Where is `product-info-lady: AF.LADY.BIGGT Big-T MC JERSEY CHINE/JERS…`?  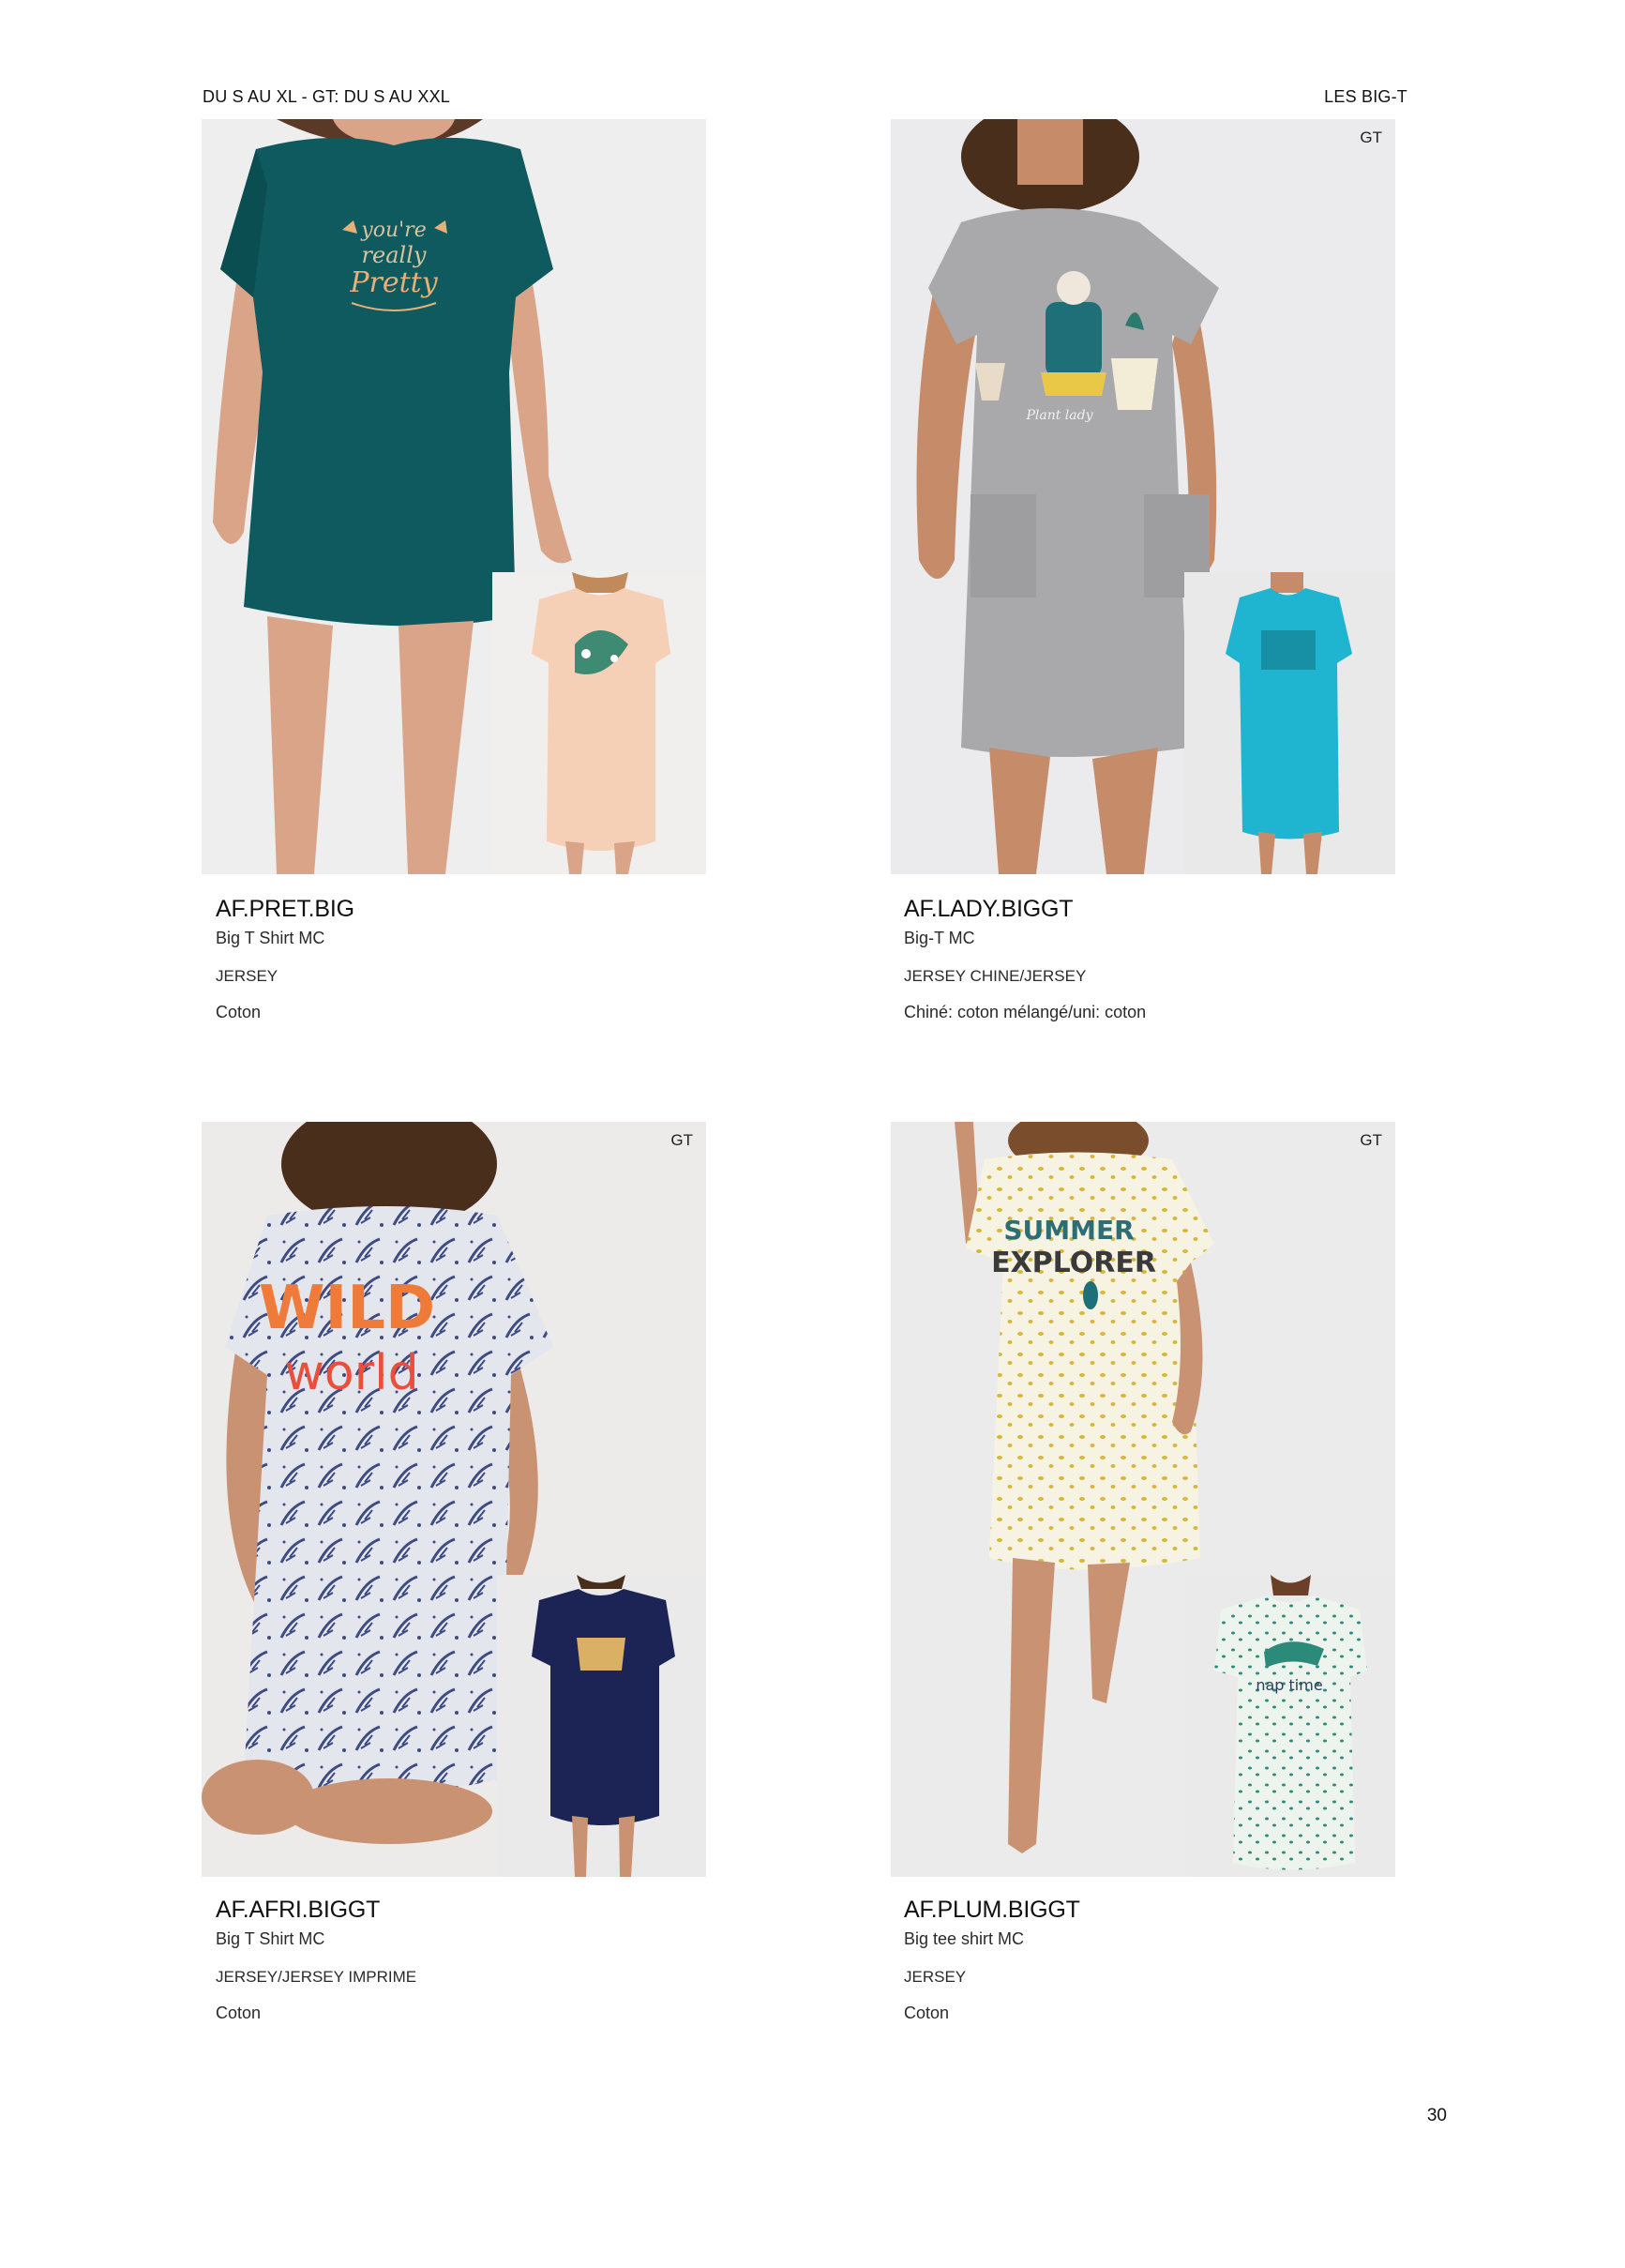
product-info-lady: AF.LADY.BIGGT Big-T MC JERSEY CHINE/JERS… is located at coordinates (1148, 959).